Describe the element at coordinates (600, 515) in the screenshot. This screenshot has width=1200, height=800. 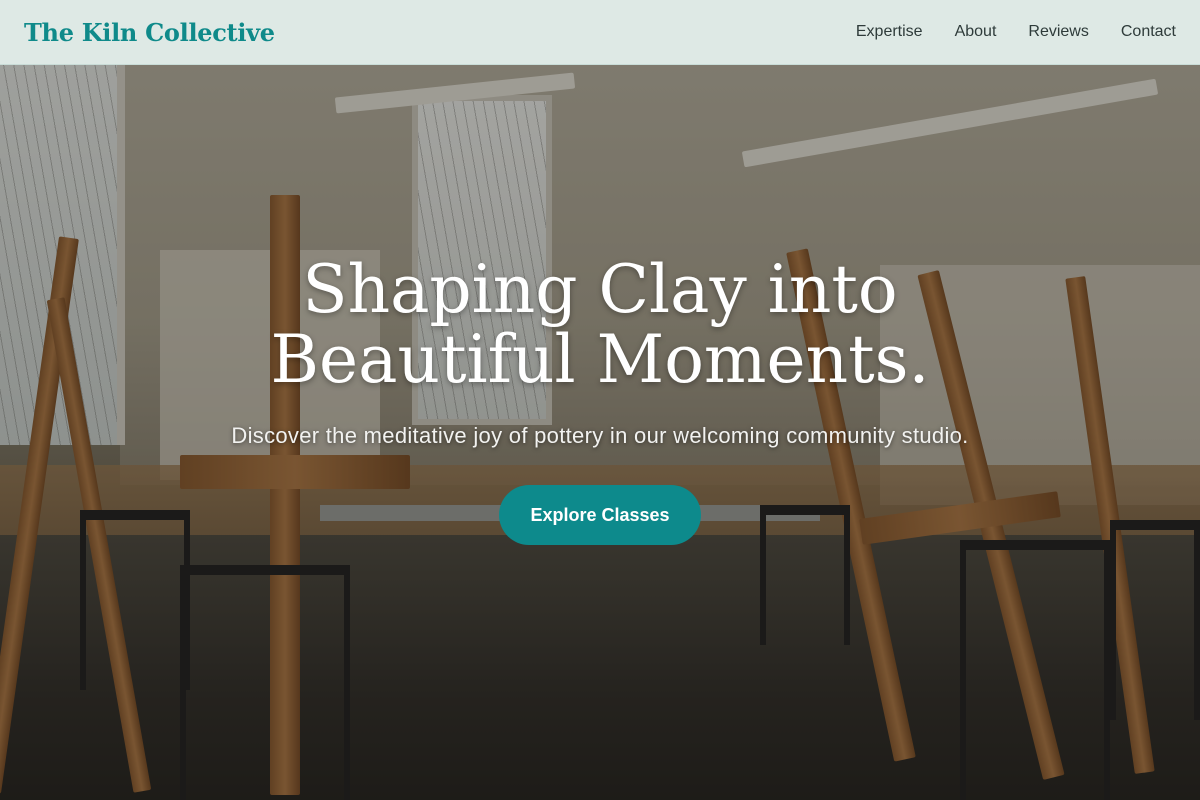
I see `explore-classes-button: Explore Classes` at that location.